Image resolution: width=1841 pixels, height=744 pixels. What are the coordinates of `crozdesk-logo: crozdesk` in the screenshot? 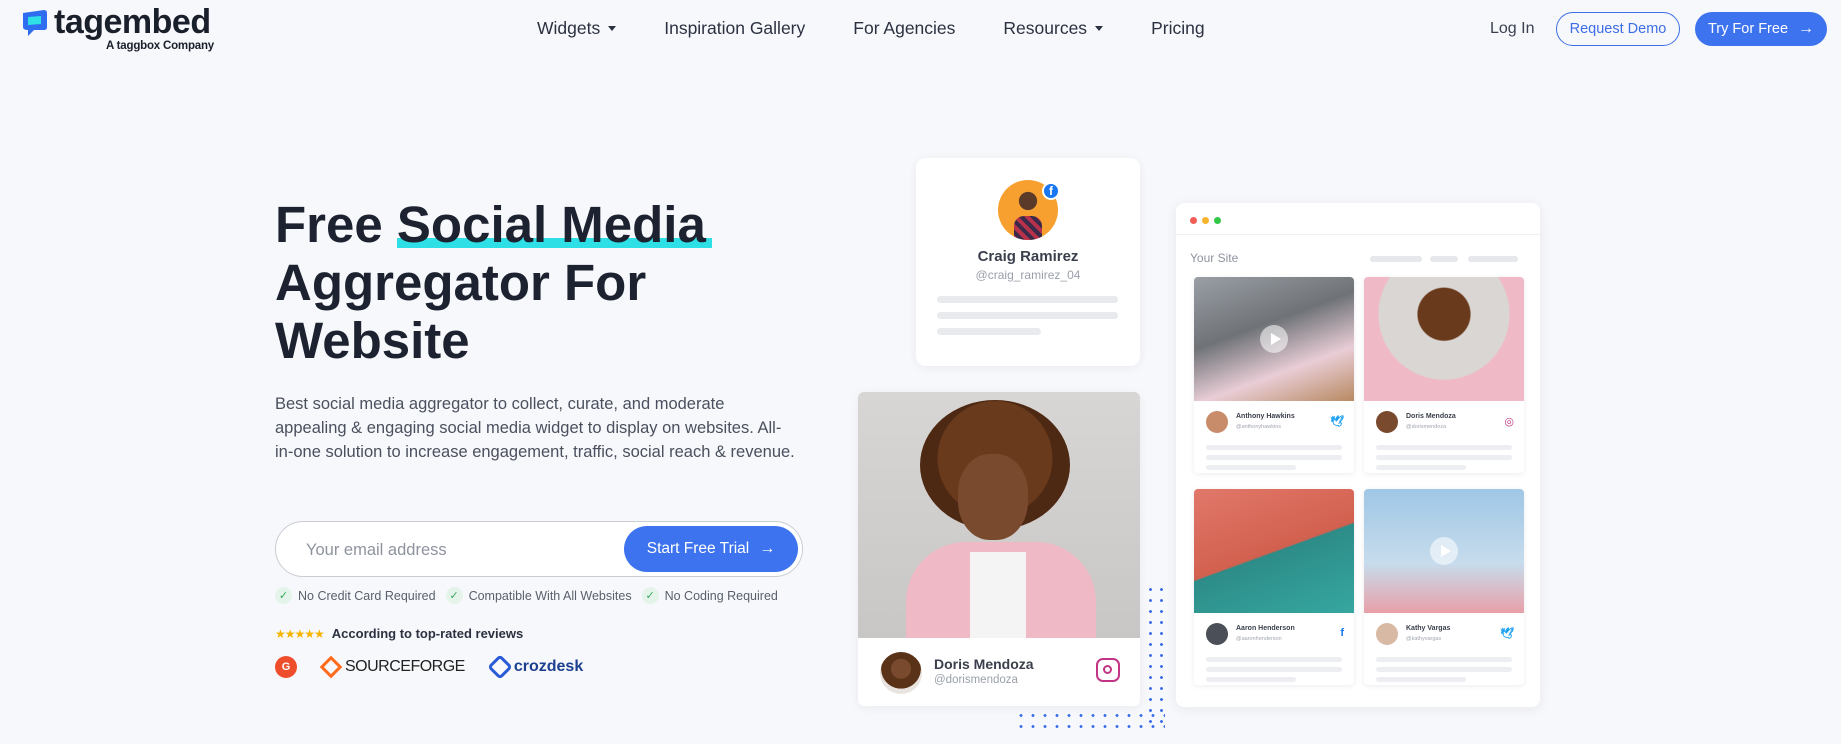 It's located at (535, 667).